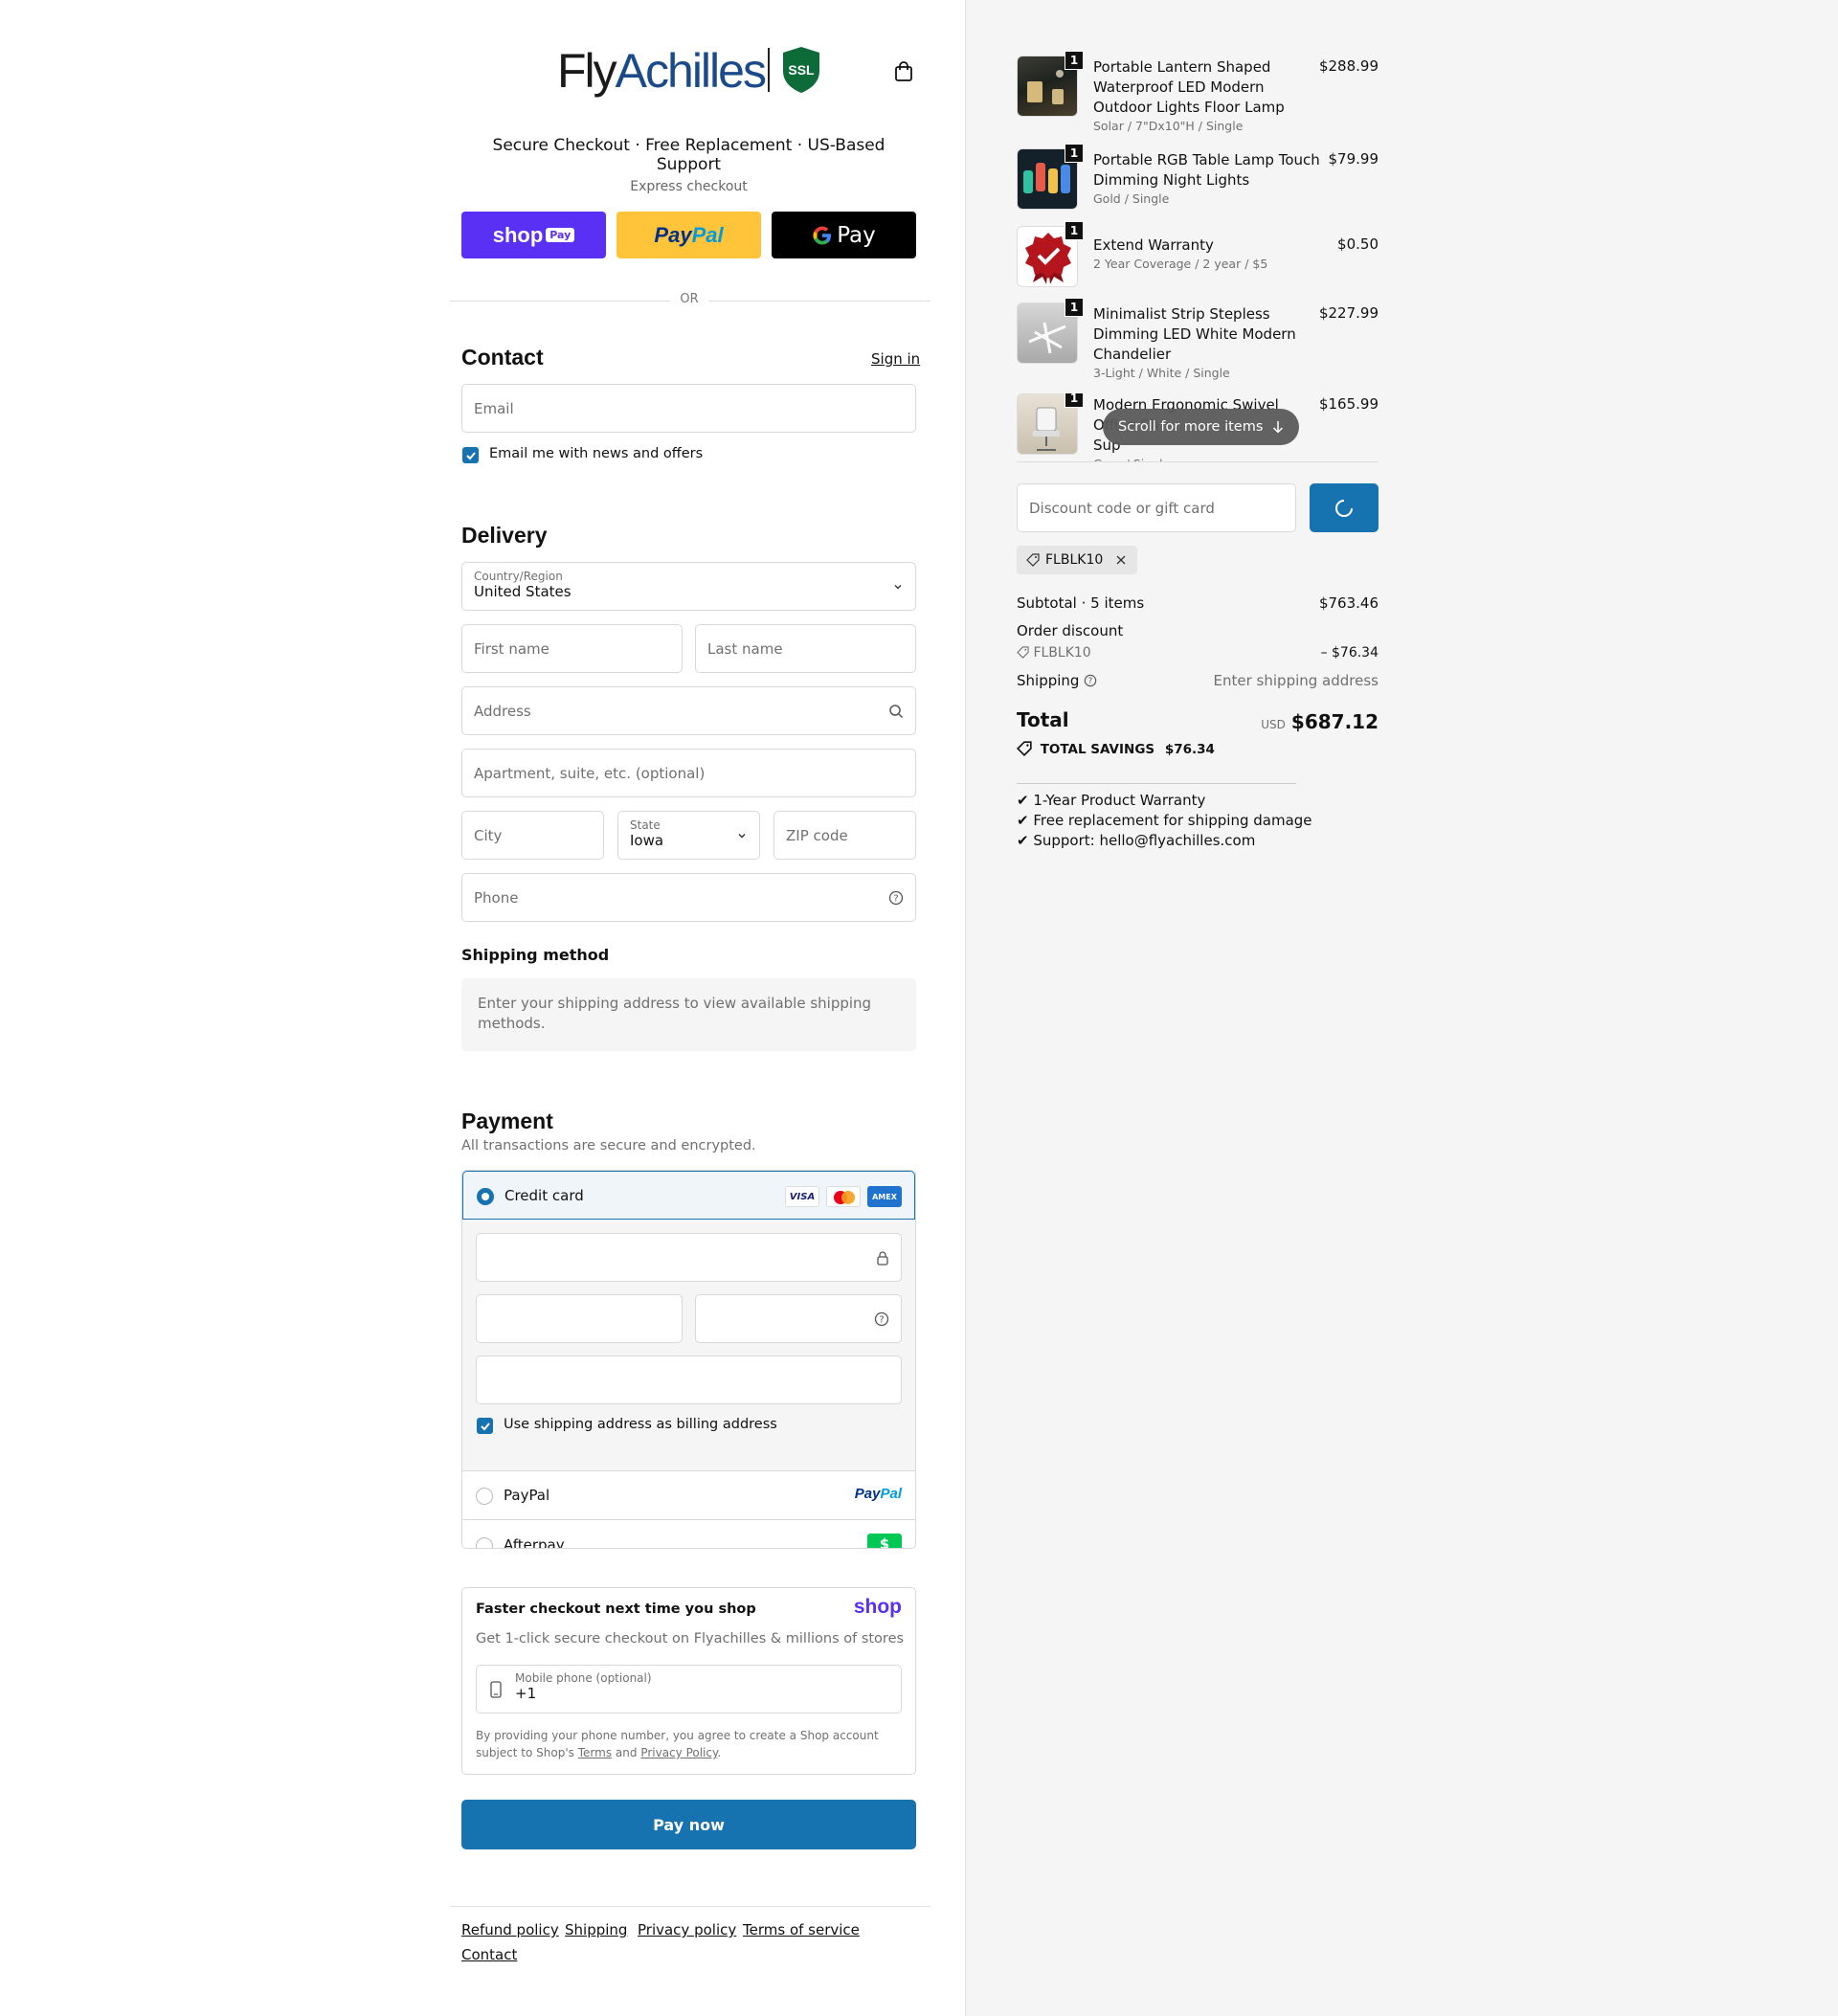 Image resolution: width=1838 pixels, height=2016 pixels. Describe the element at coordinates (688, 898) in the screenshot. I see `phone-field: Phone ?` at that location.